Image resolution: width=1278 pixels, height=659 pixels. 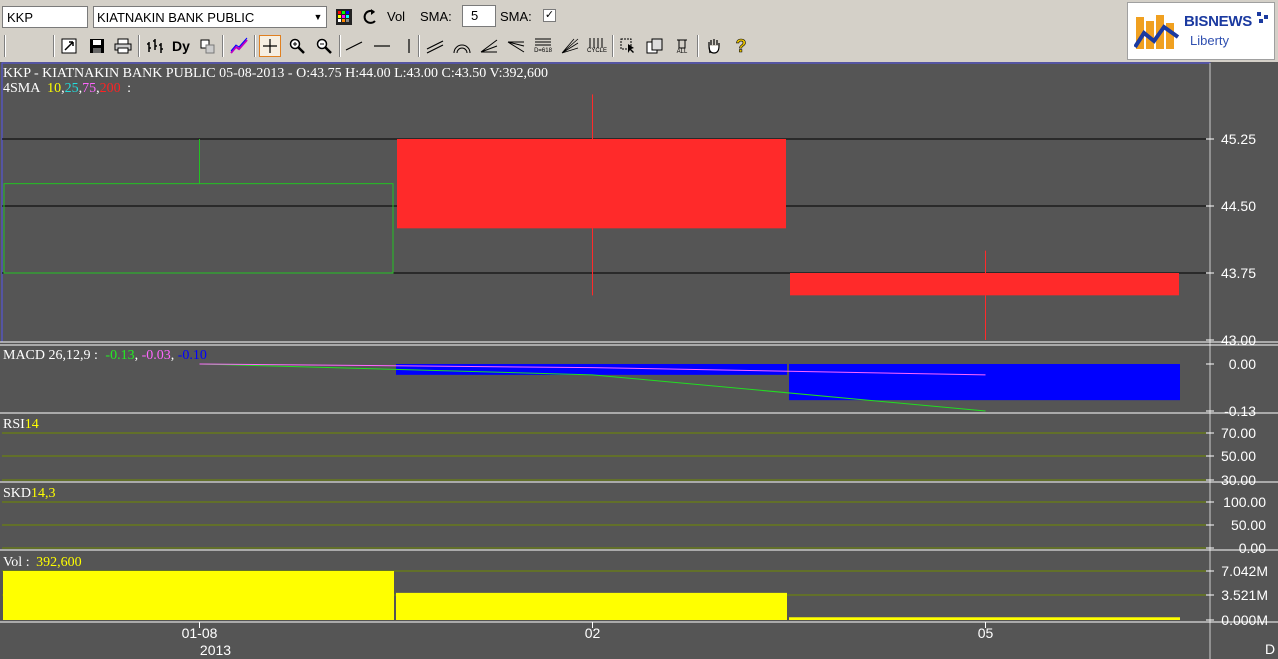 I want to click on vol-label: Vol, so click(x=396, y=16).